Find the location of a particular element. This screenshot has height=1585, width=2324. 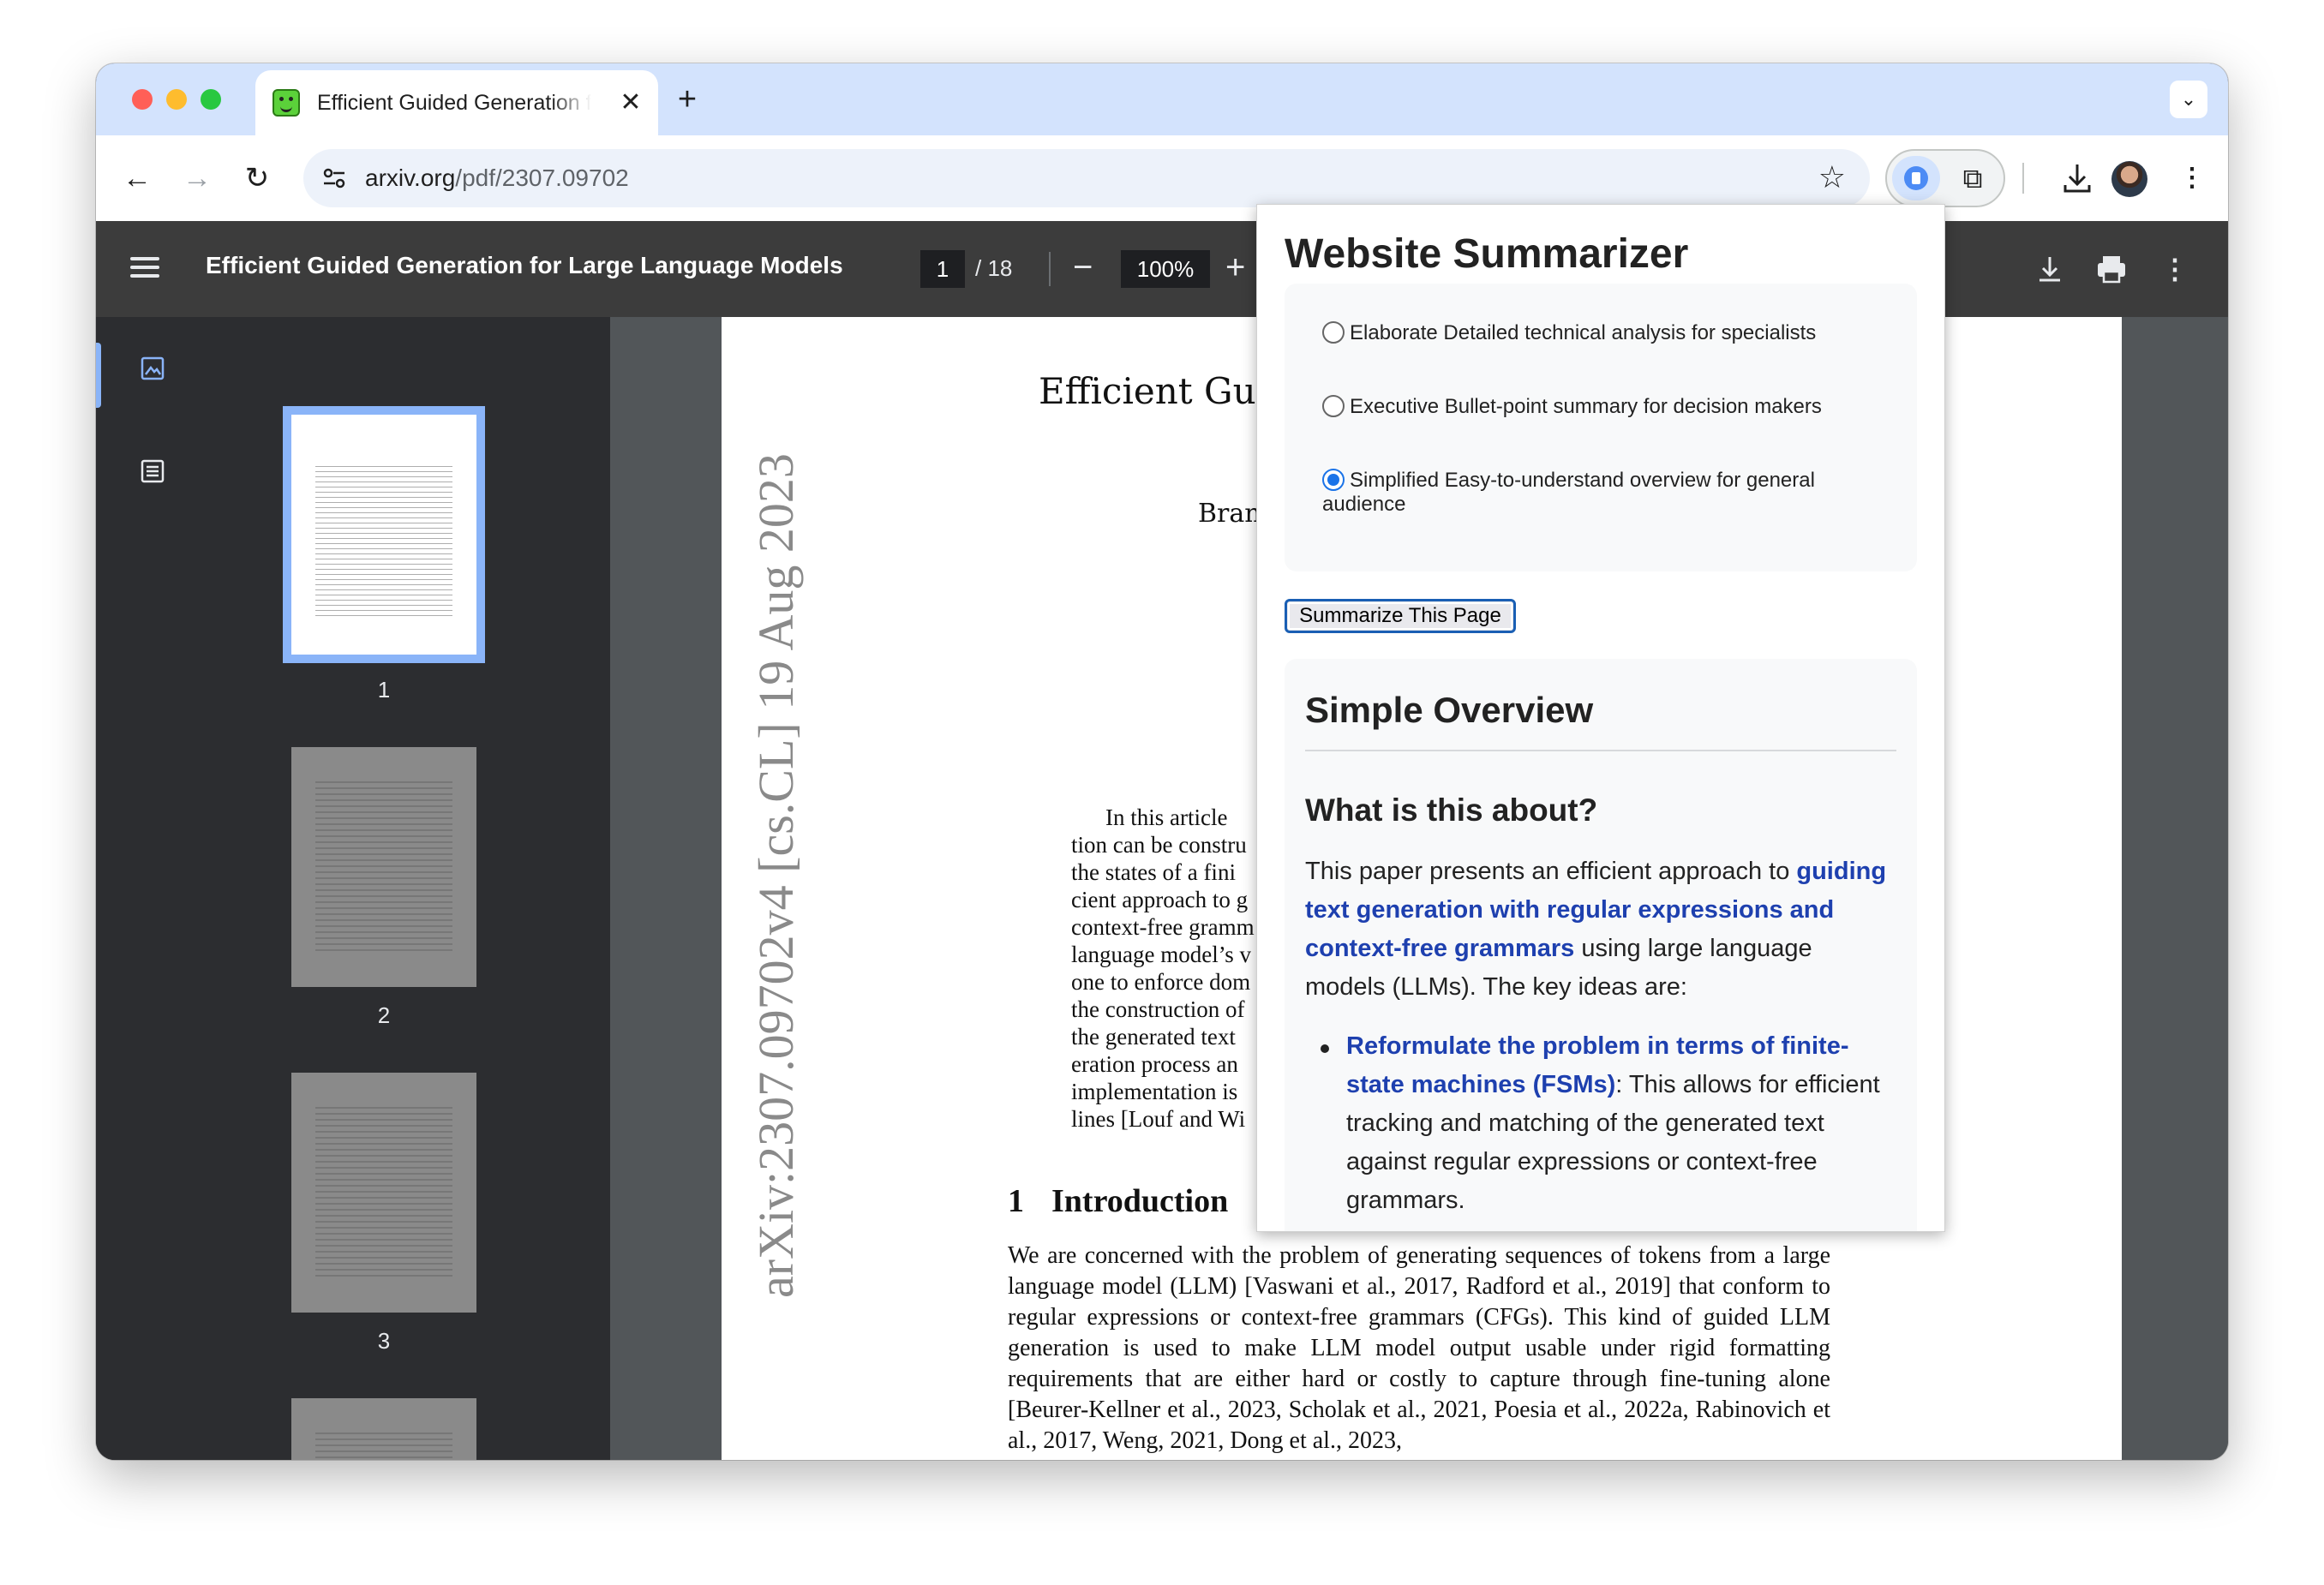

divider is located at coordinates (1600, 751).